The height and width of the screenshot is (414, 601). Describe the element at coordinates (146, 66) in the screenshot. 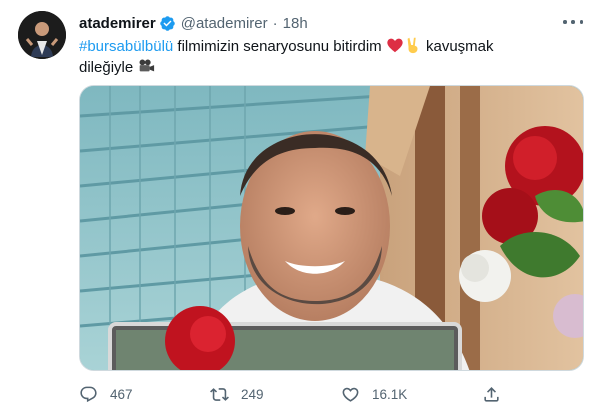

I see `movie-camera-emoji-icon` at that location.